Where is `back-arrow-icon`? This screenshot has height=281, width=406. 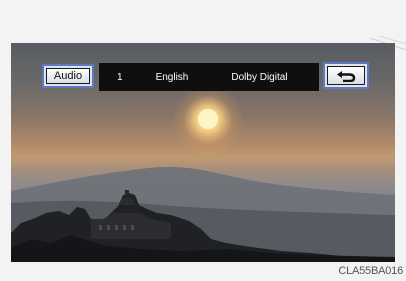 back-arrow-icon is located at coordinates (346, 76).